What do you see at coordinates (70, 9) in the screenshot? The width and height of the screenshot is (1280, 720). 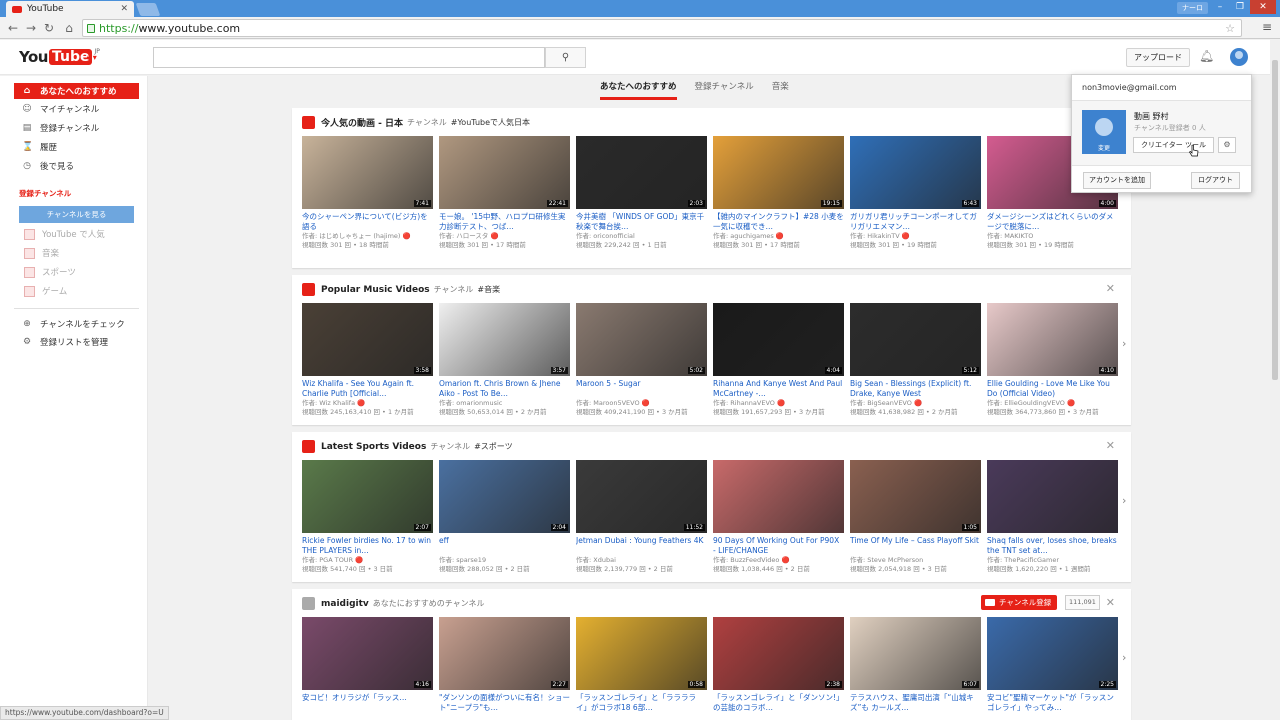 I see `browser-tab: YouTube ✕` at bounding box center [70, 9].